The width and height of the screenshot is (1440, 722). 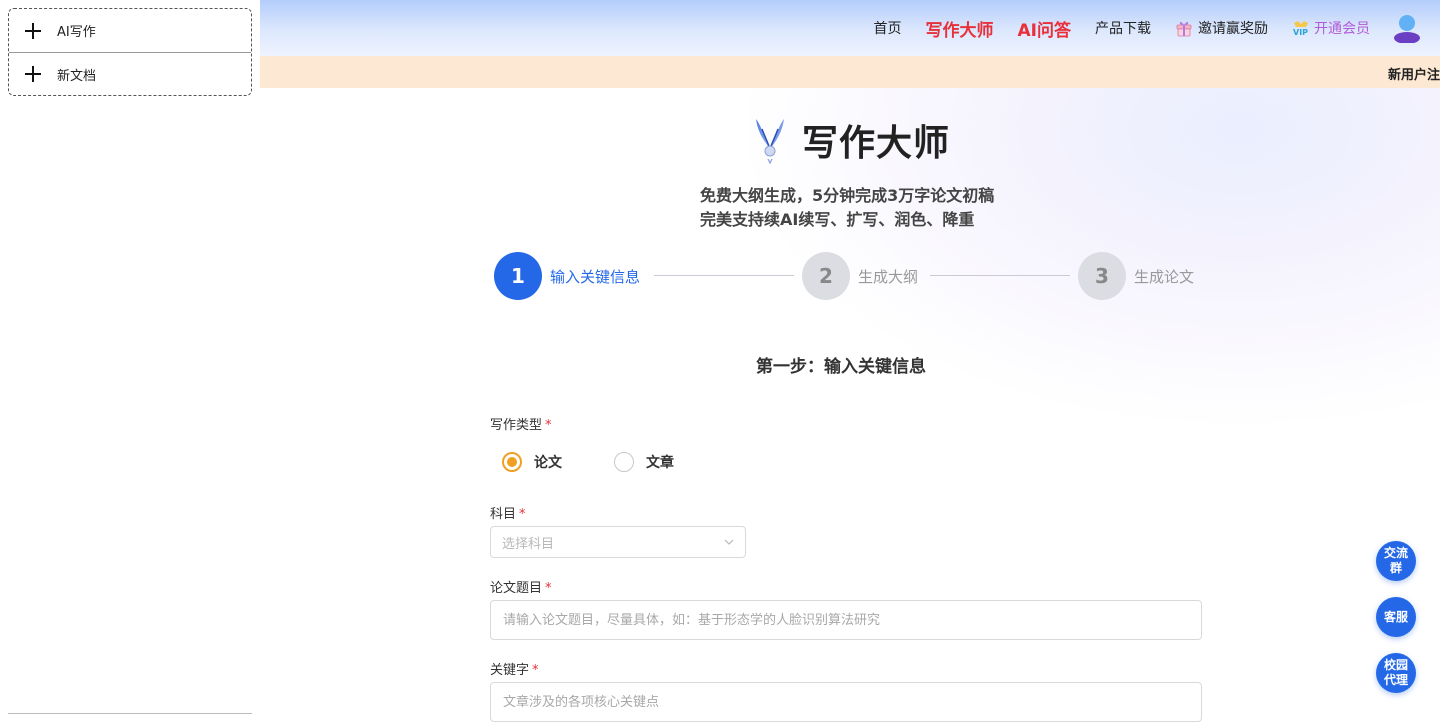 What do you see at coordinates (1414, 75) in the screenshot?
I see `notice-text: 新用户注` at bounding box center [1414, 75].